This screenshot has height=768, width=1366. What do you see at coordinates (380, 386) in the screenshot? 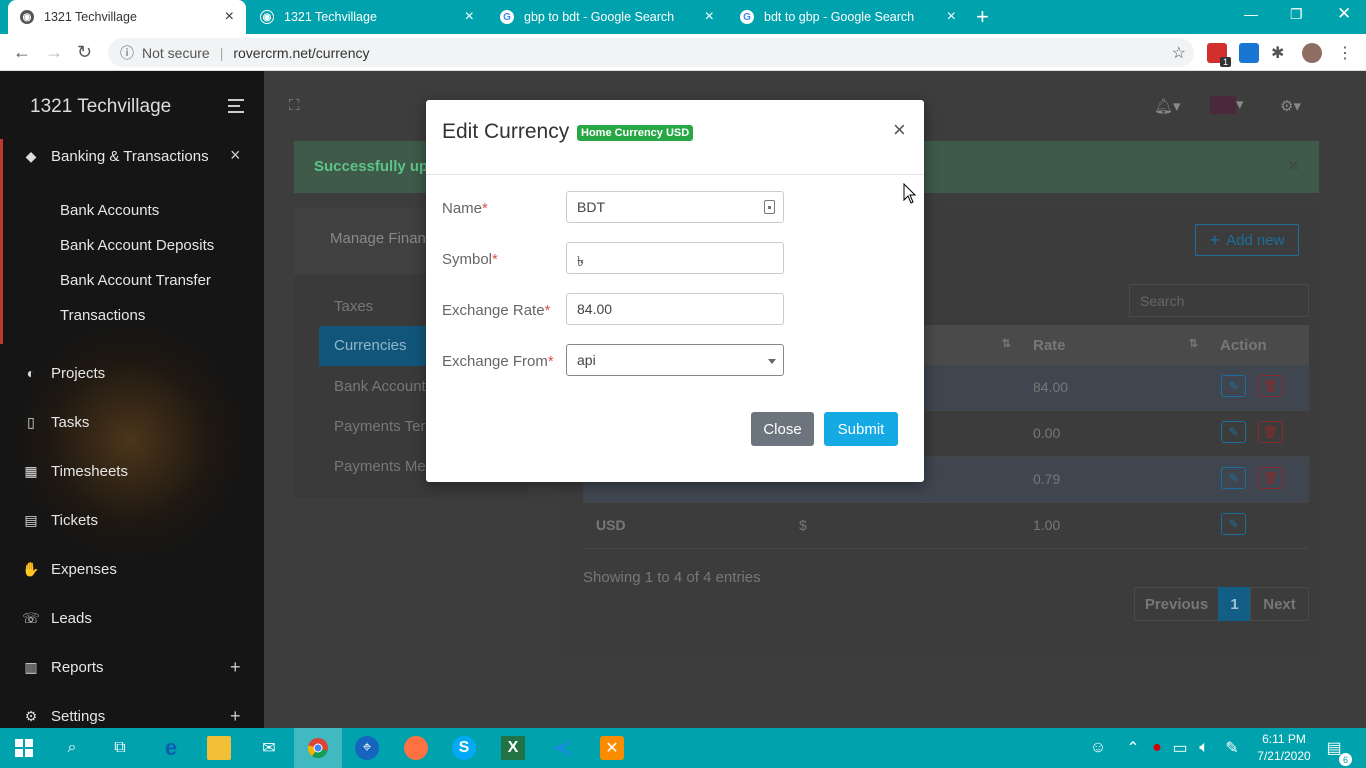
I see `nav-bank-account: Bank Account` at bounding box center [380, 386].